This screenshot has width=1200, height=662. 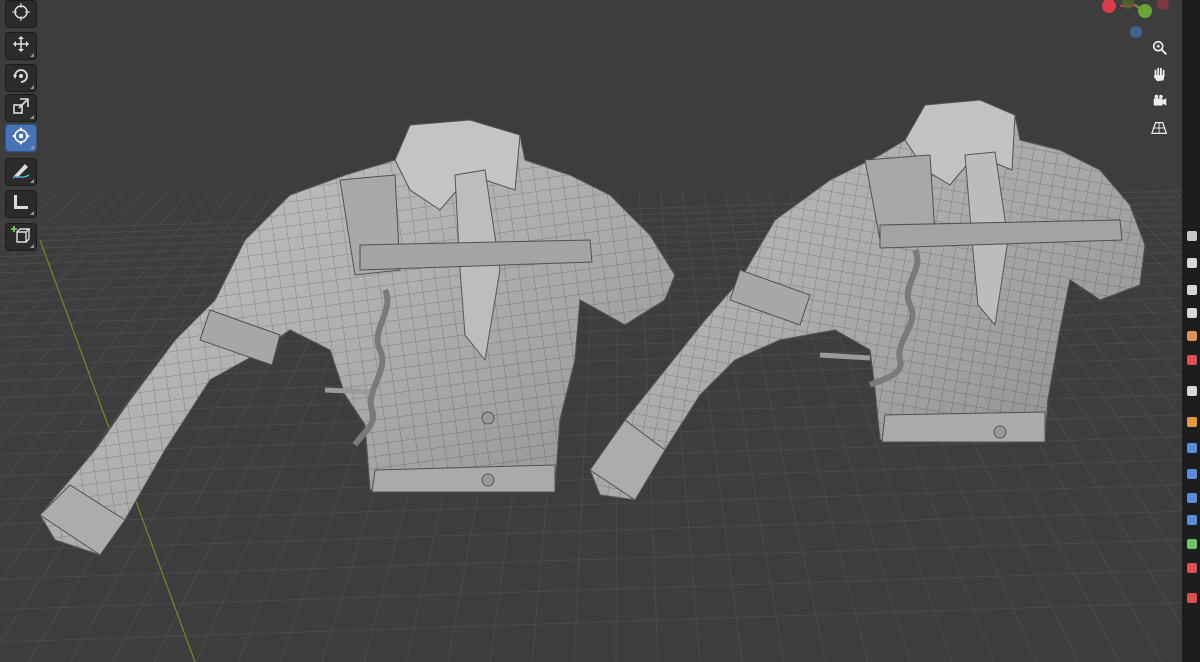 I want to click on modifier-icon, so click(x=1192, y=448).